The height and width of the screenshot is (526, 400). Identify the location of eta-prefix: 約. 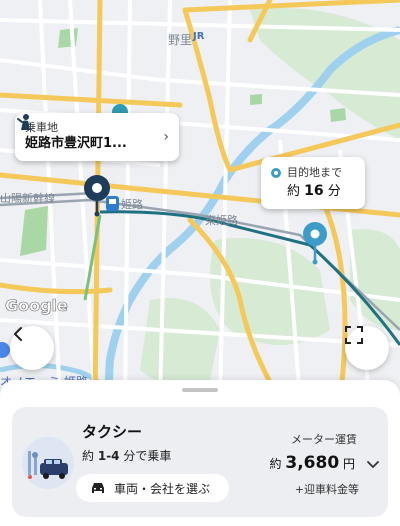
(294, 191).